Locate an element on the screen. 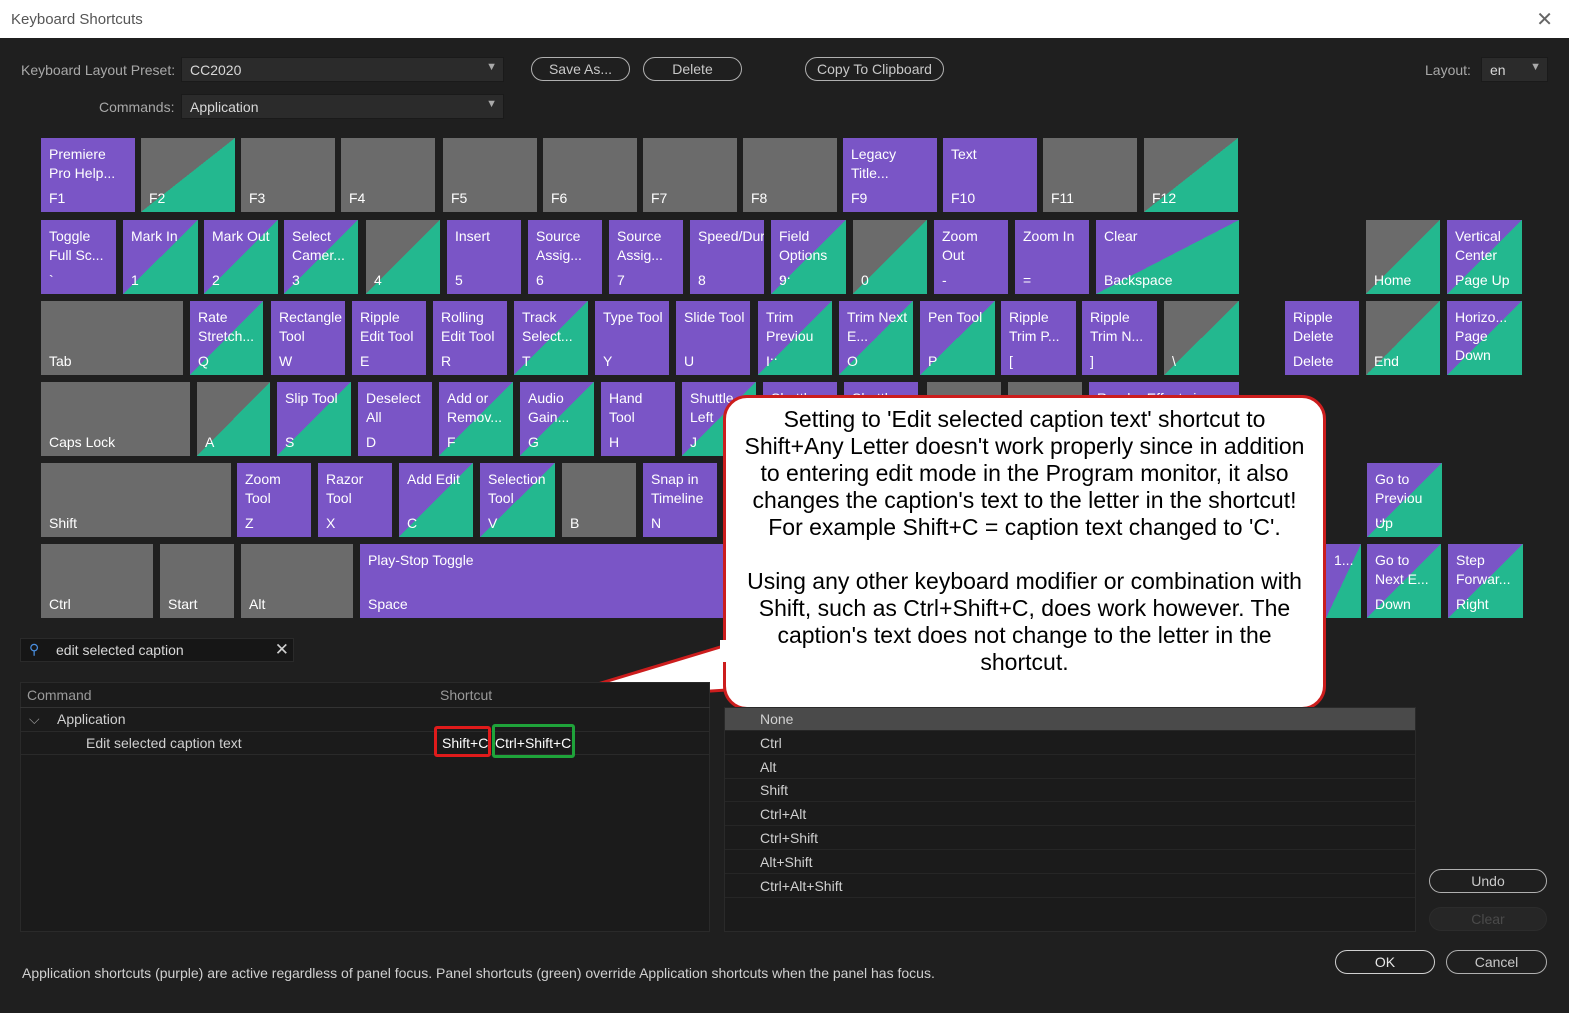 The height and width of the screenshot is (1013, 1569). key-f7: F7 is located at coordinates (690, 175).